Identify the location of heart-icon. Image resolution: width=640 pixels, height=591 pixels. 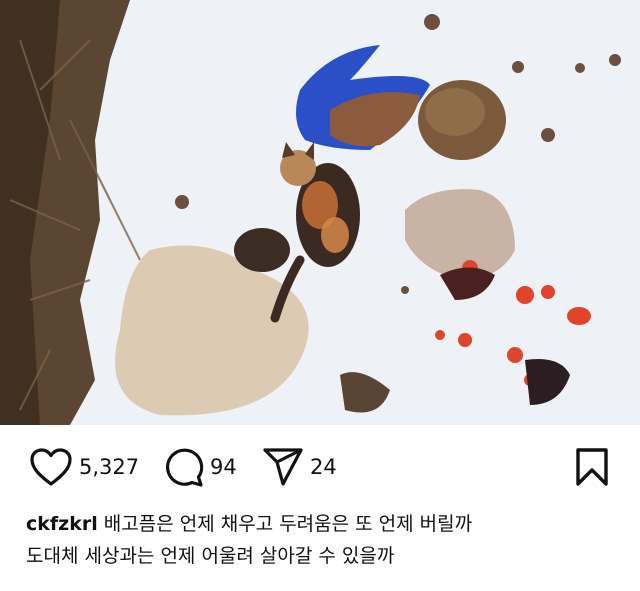
(51, 467).